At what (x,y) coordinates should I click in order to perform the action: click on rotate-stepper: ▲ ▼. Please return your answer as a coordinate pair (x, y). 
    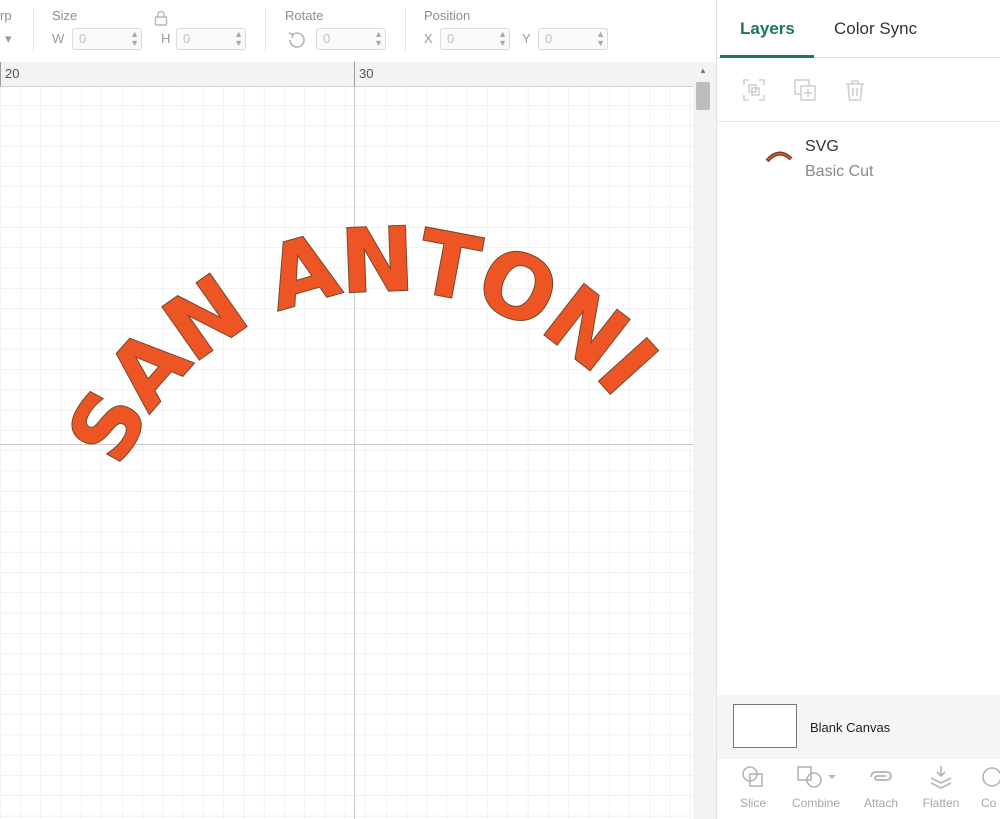
    Looking at the image, I should click on (378, 39).